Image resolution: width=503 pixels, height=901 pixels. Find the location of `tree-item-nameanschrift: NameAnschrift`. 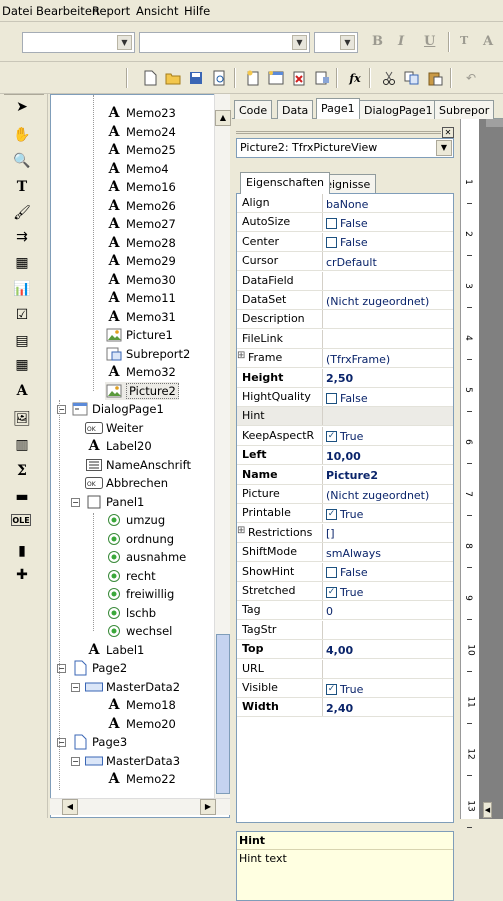

tree-item-nameanschrift: NameAnschrift is located at coordinates (138, 465).